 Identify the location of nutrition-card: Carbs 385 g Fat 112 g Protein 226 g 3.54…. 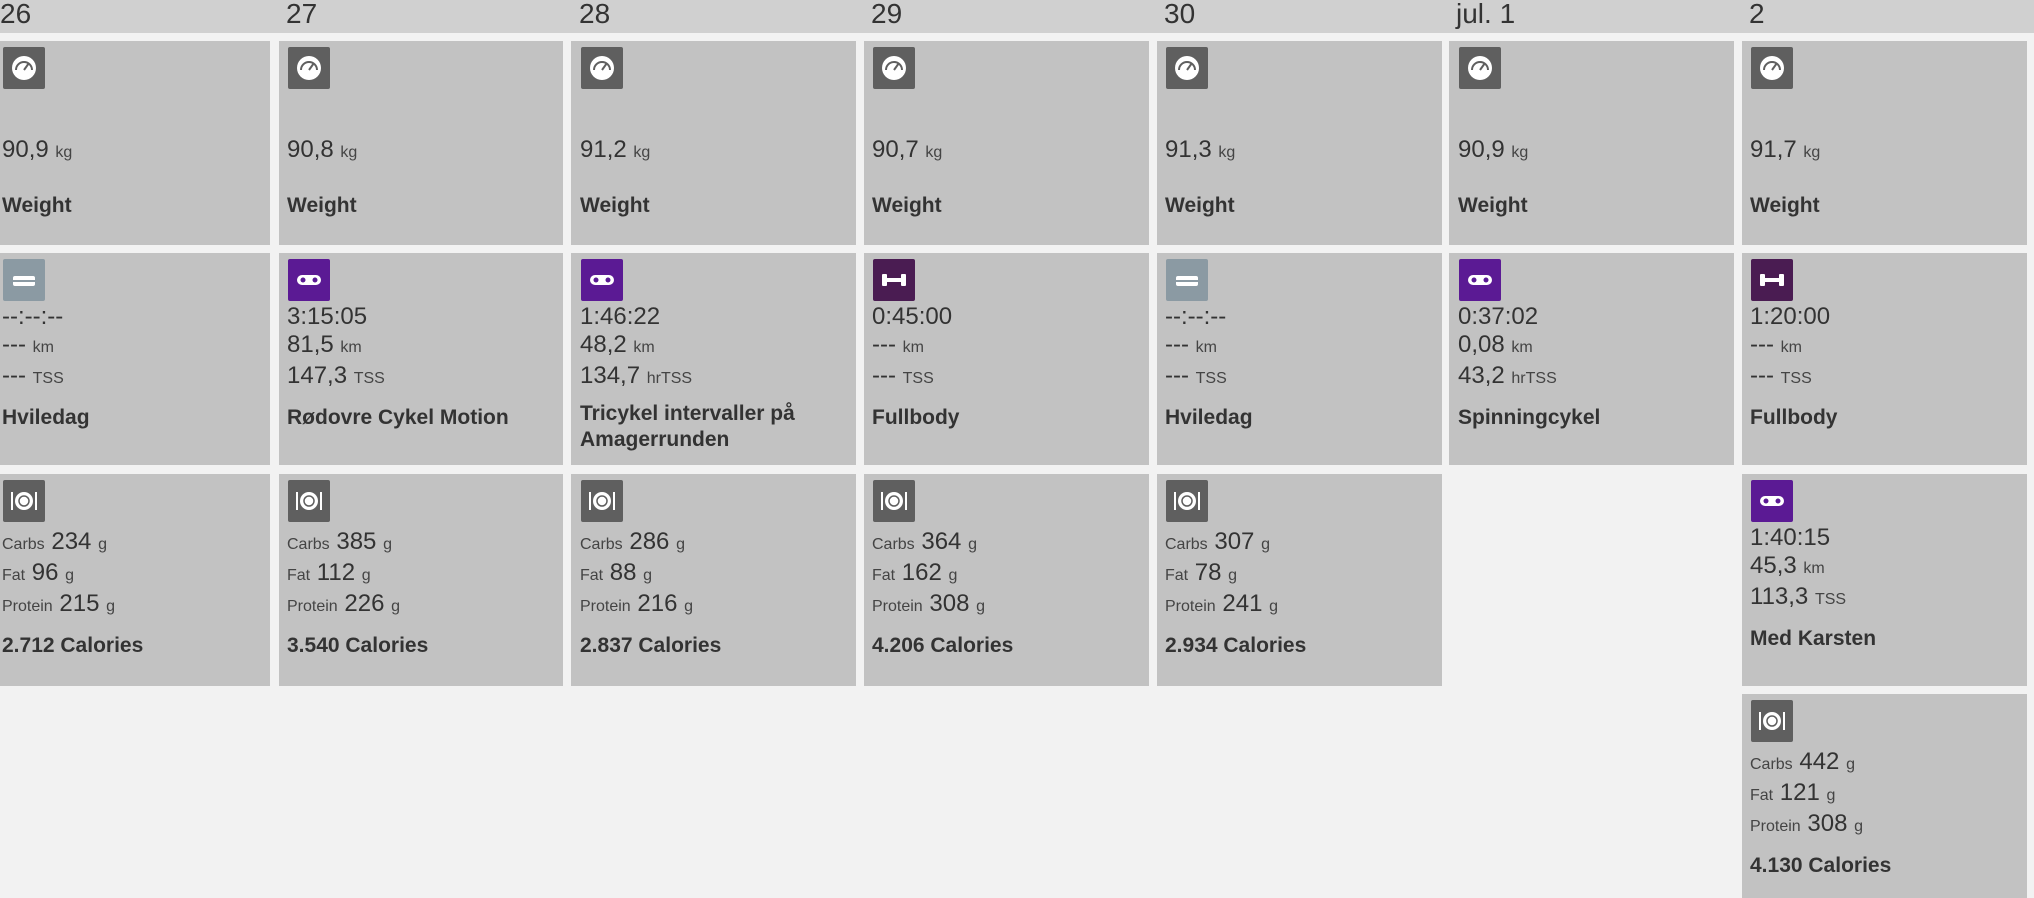
(421, 580).